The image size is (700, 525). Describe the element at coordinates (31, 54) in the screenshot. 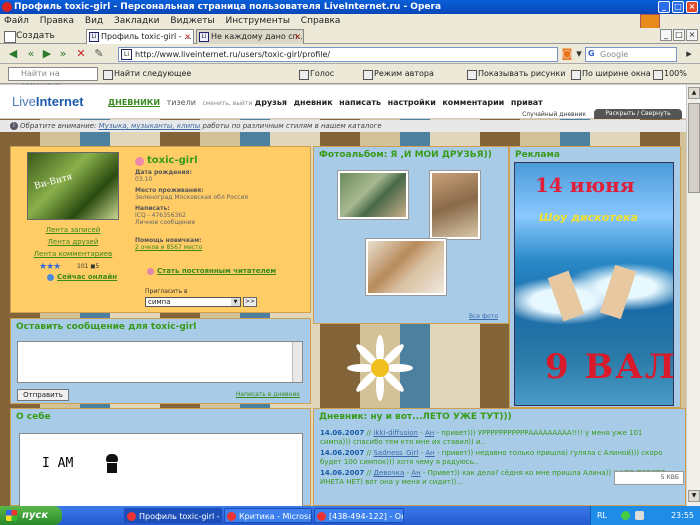

I see `rewind-icon: «` at that location.